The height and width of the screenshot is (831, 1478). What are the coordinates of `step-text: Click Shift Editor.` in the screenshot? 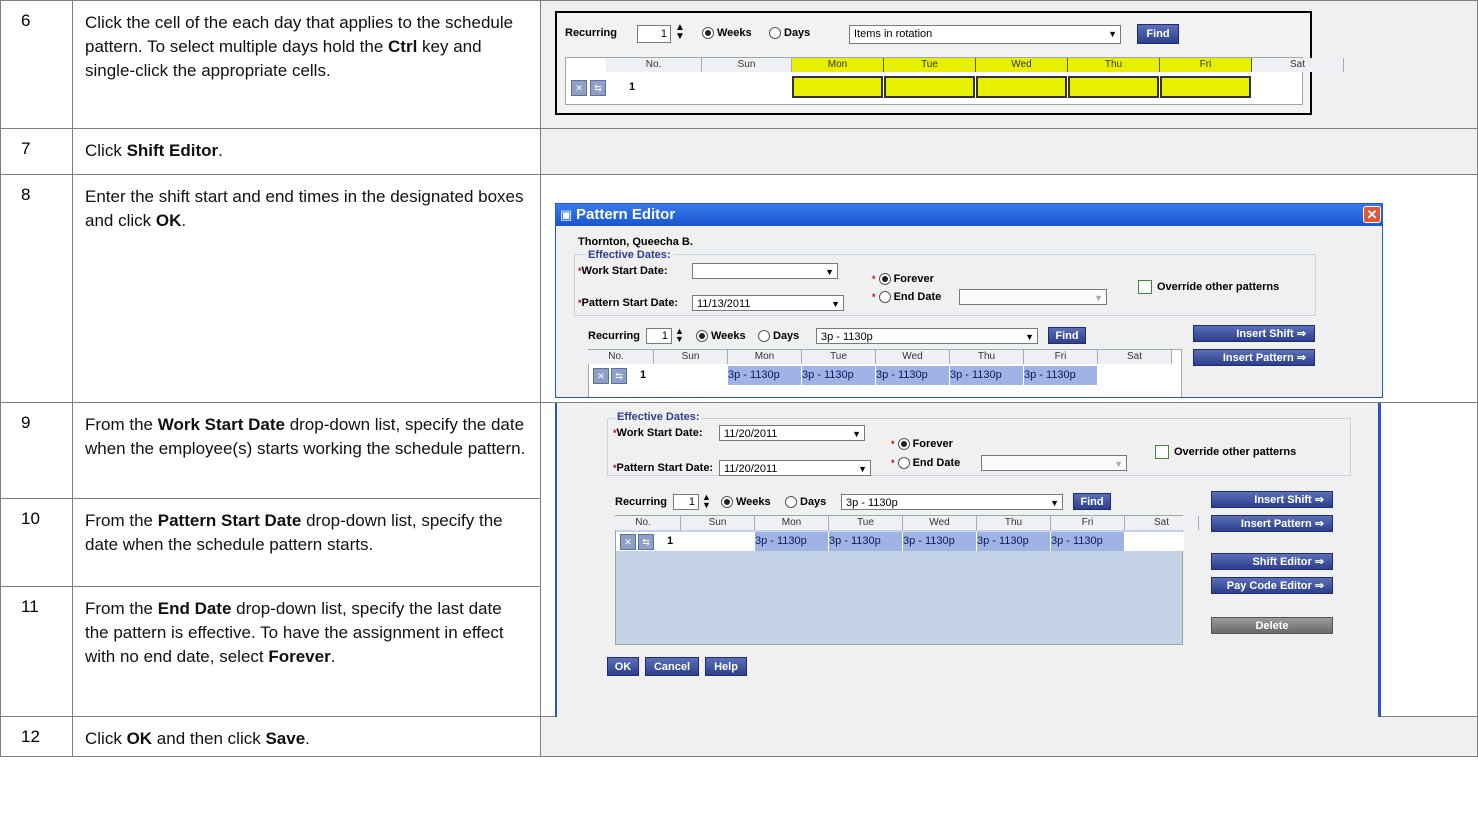 It's located at (306, 151).